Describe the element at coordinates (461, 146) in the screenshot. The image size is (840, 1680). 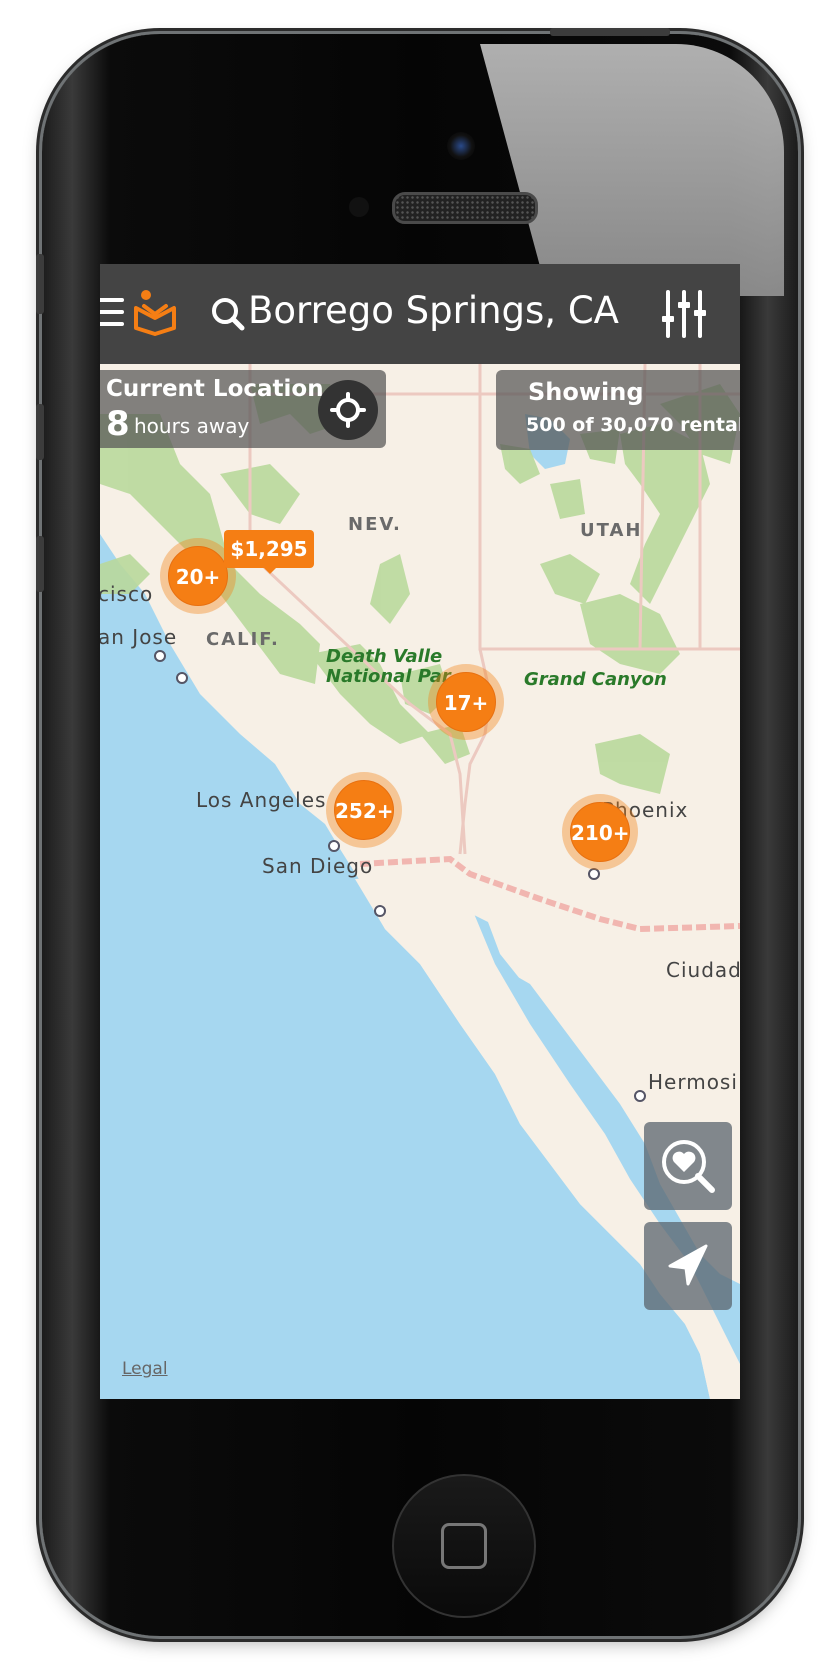
I see `front-camera` at that location.